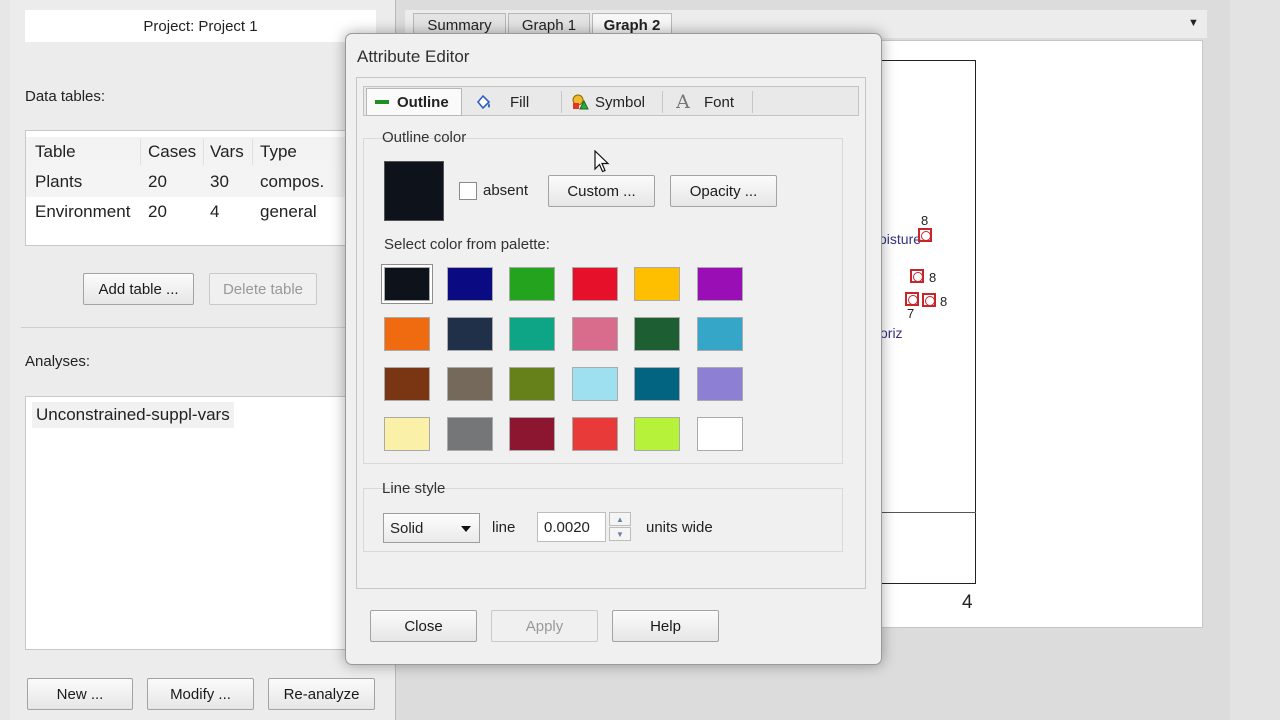  What do you see at coordinates (431, 528) in the screenshot?
I see `line-style-select: Solid` at bounding box center [431, 528].